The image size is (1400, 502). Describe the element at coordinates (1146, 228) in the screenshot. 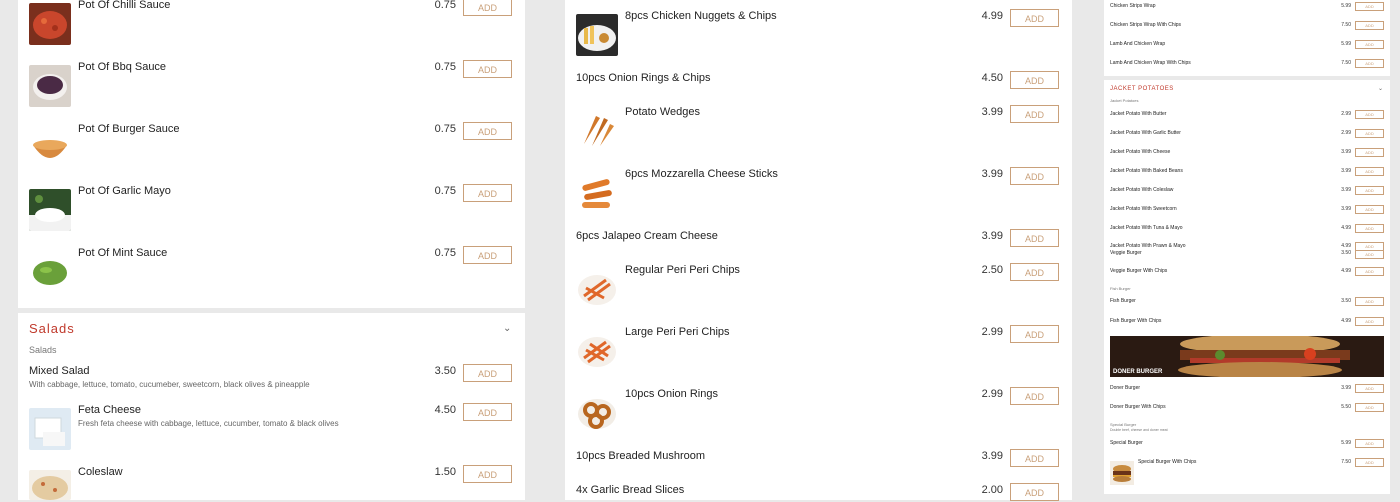

I see `item-name: Jacket Potato With Tuna & Mayo` at that location.